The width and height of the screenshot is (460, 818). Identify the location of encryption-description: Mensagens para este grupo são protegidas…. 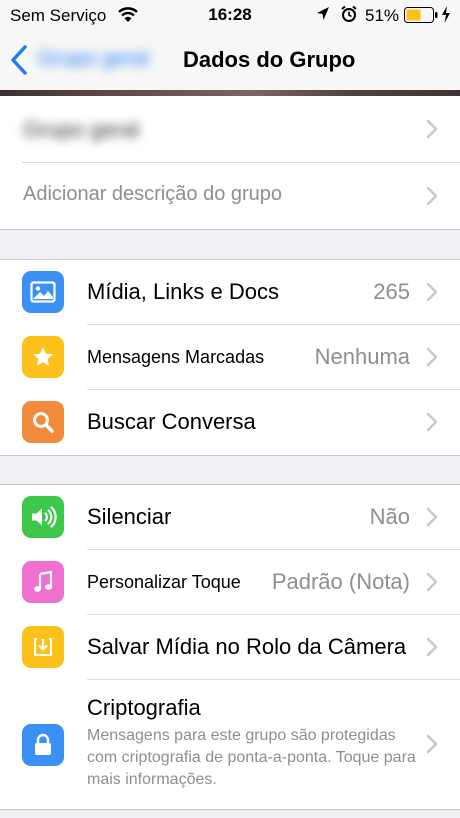
(251, 757).